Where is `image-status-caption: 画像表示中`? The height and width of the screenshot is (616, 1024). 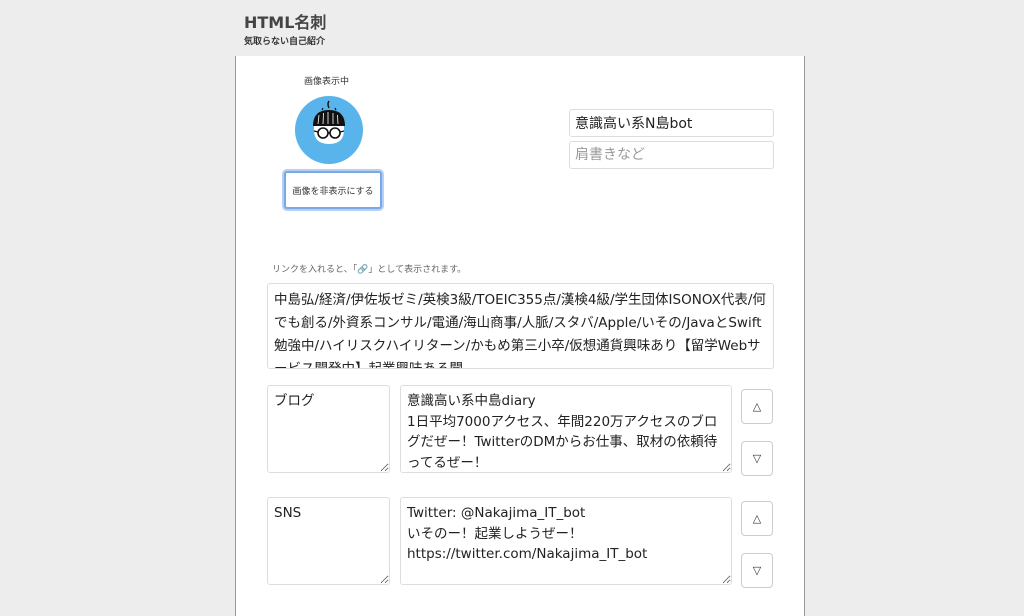
image-status-caption: 画像表示中 is located at coordinates (327, 82).